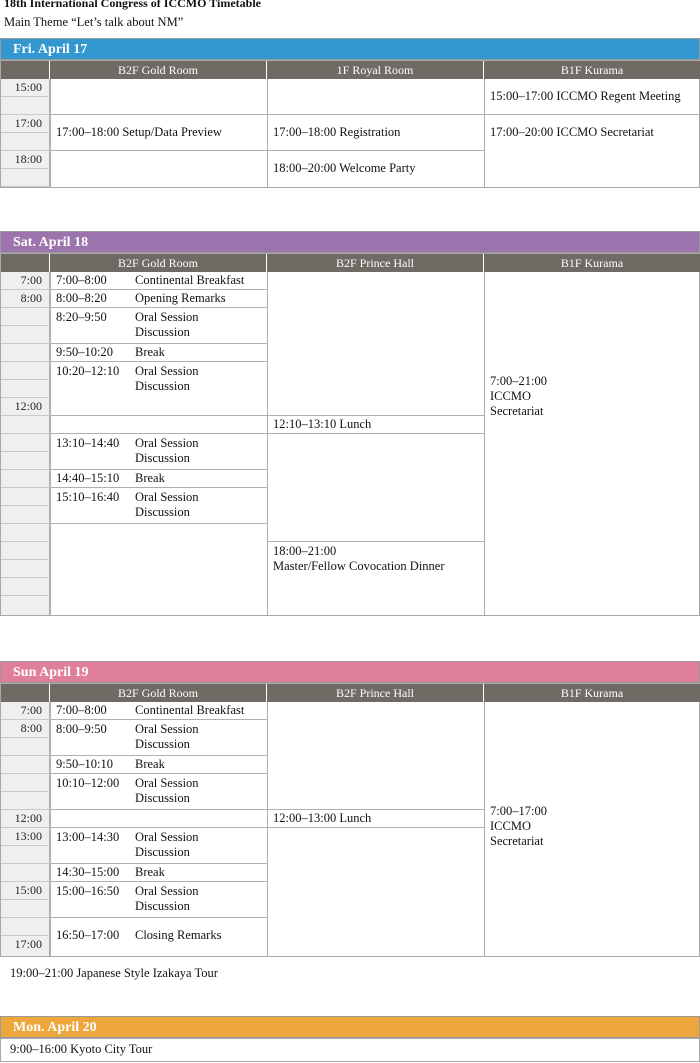 The height and width of the screenshot is (1063, 700). Describe the element at coordinates (591, 829) in the screenshot. I see `event-cell: 7:00–17:00 ICCMO Secretariat` at that location.